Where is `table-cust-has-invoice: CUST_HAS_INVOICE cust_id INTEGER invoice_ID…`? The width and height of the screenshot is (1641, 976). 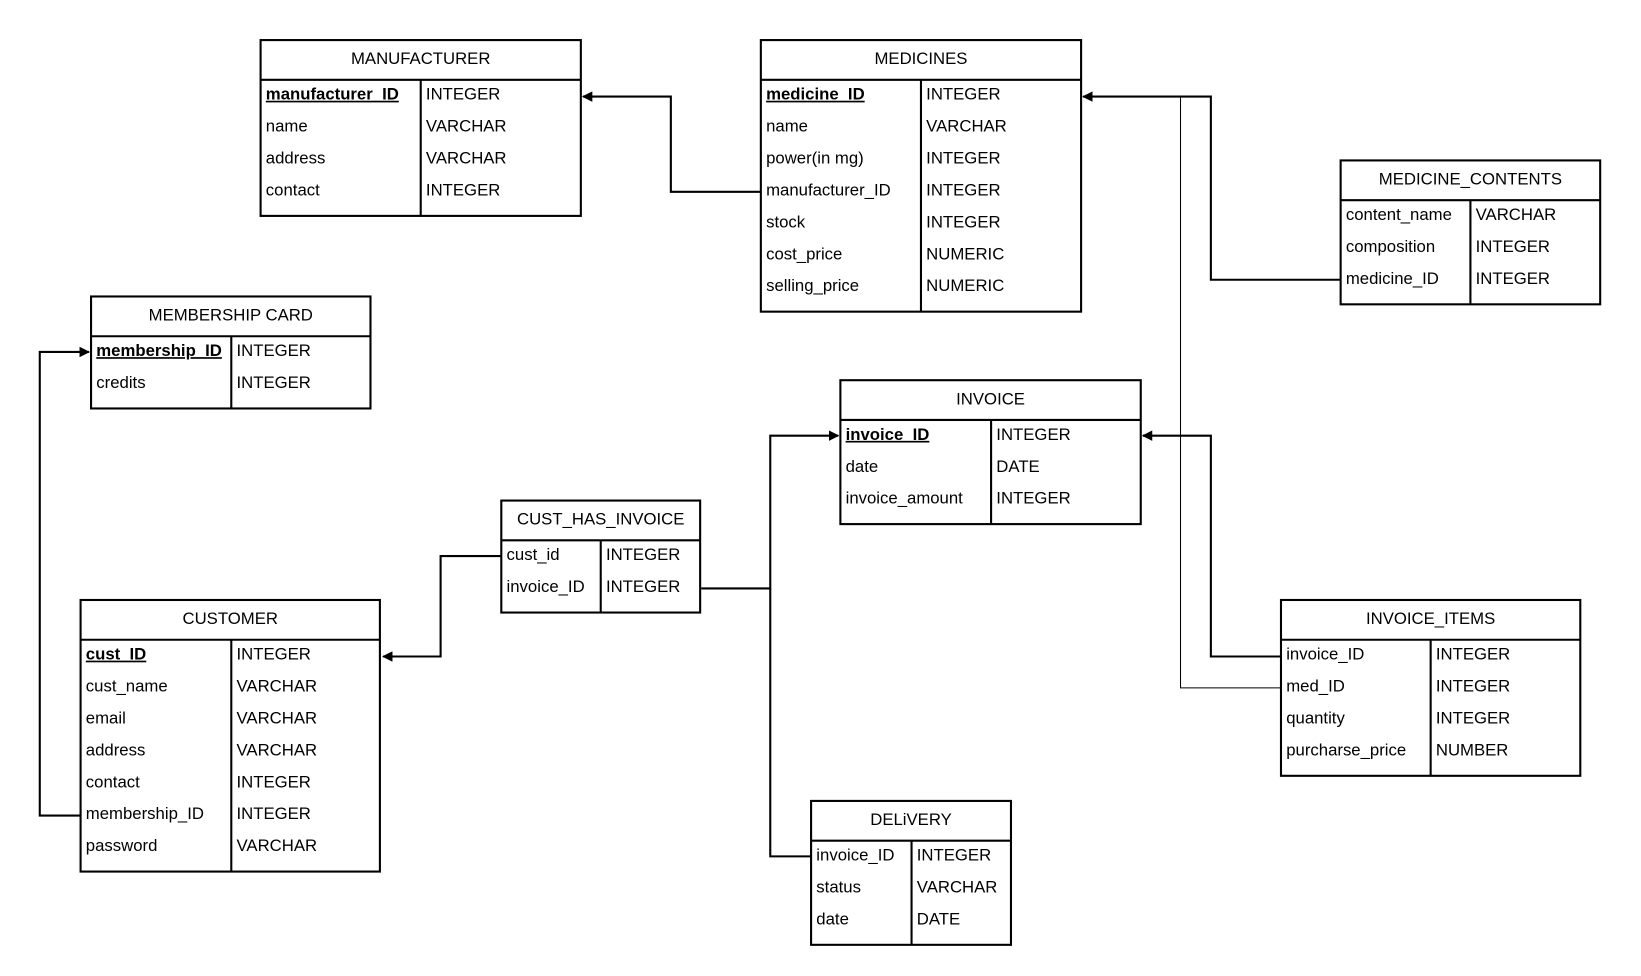
table-cust-has-invoice: CUST_HAS_INVOICE cust_id INTEGER invoice_ID… is located at coordinates (601, 556).